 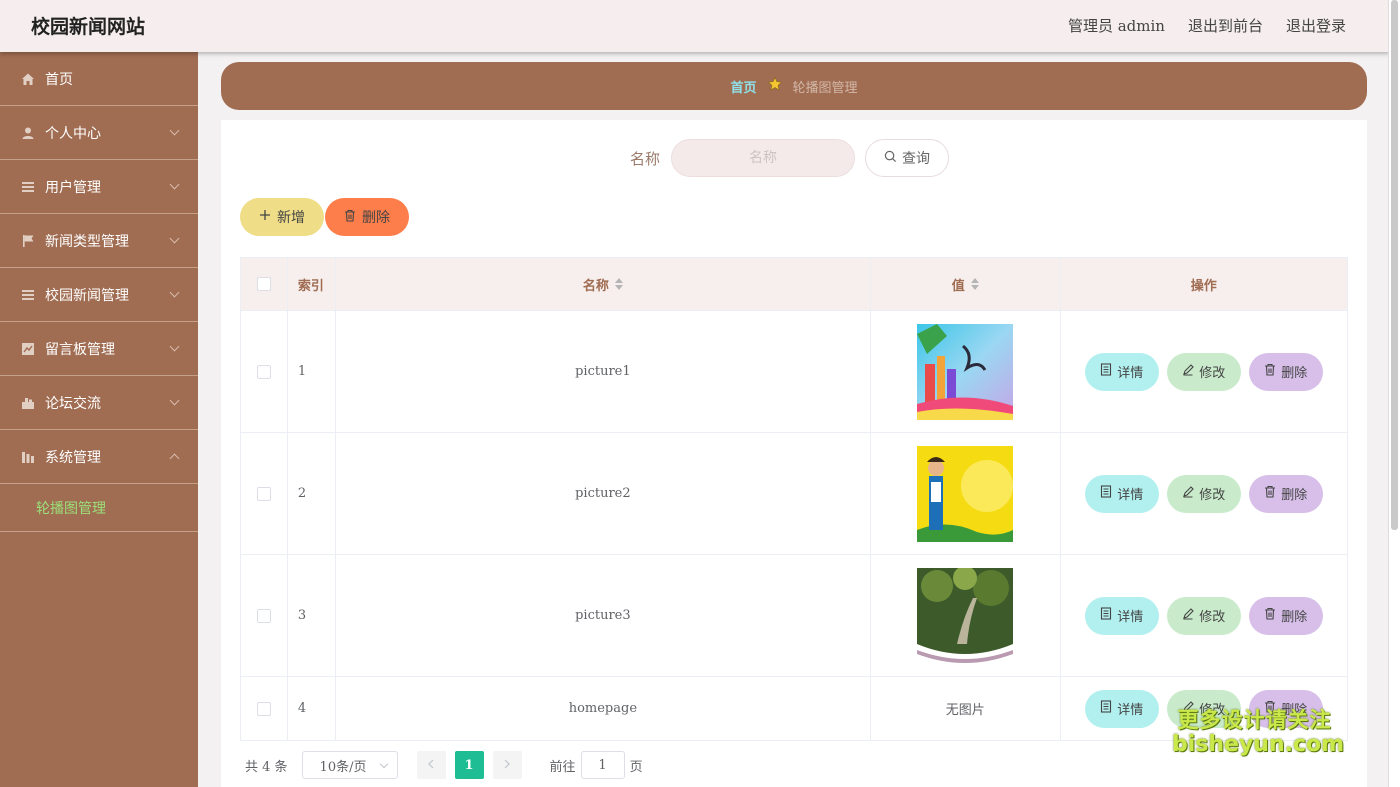 I want to click on list-icon, so click(x=27, y=294).